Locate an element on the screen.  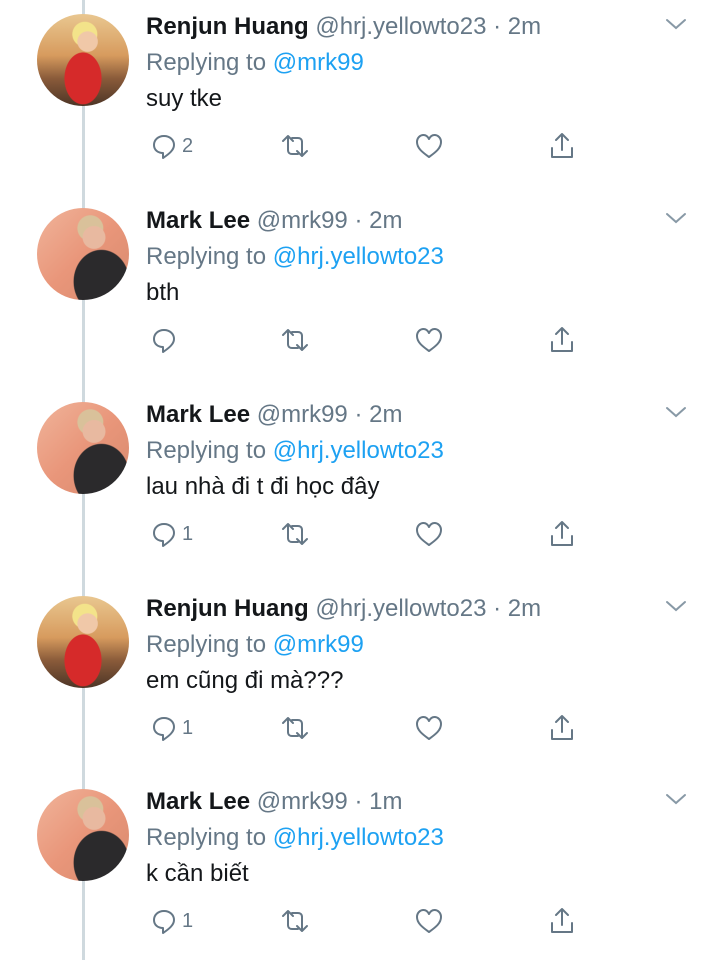
reply-count: 2 is located at coordinates (188, 145).